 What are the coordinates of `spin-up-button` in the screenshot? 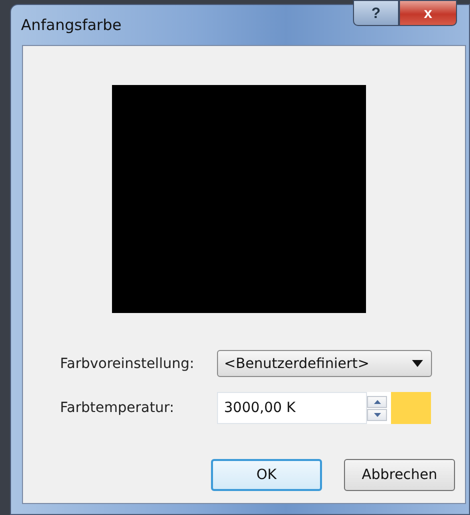 It's located at (377, 402).